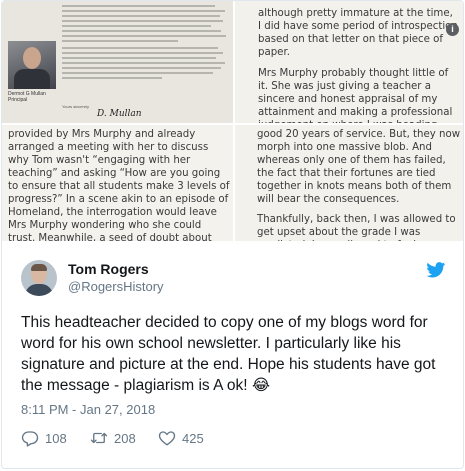 This screenshot has height=471, width=465. What do you see at coordinates (193, 438) in the screenshot?
I see `like-count: 425` at bounding box center [193, 438].